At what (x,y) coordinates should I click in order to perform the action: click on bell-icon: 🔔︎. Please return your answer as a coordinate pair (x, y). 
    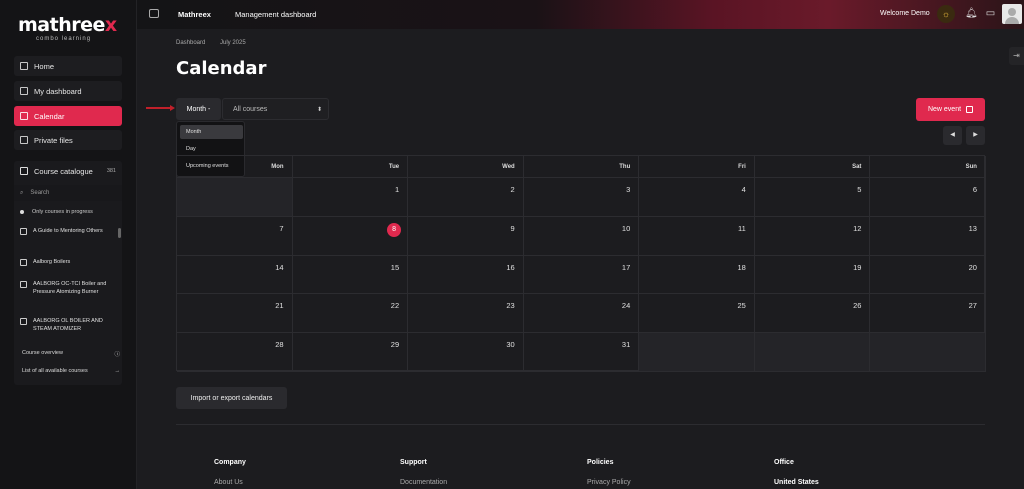
    Looking at the image, I should click on (971, 13).